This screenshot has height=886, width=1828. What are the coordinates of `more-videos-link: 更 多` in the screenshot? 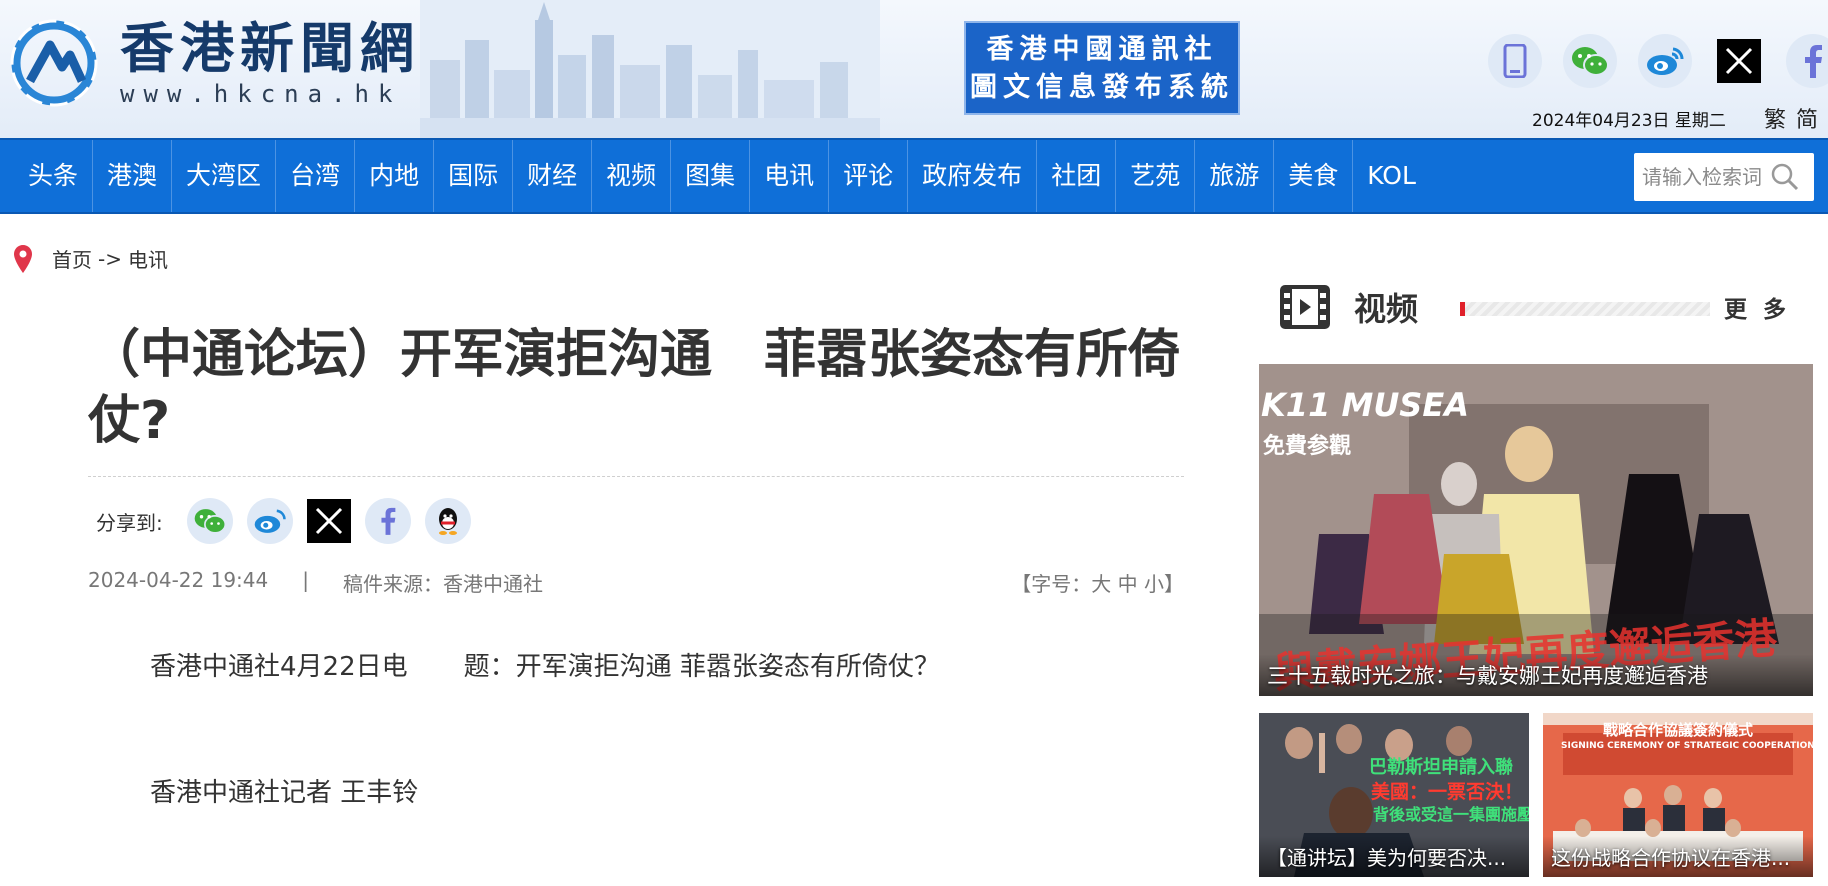 It's located at (1757, 307).